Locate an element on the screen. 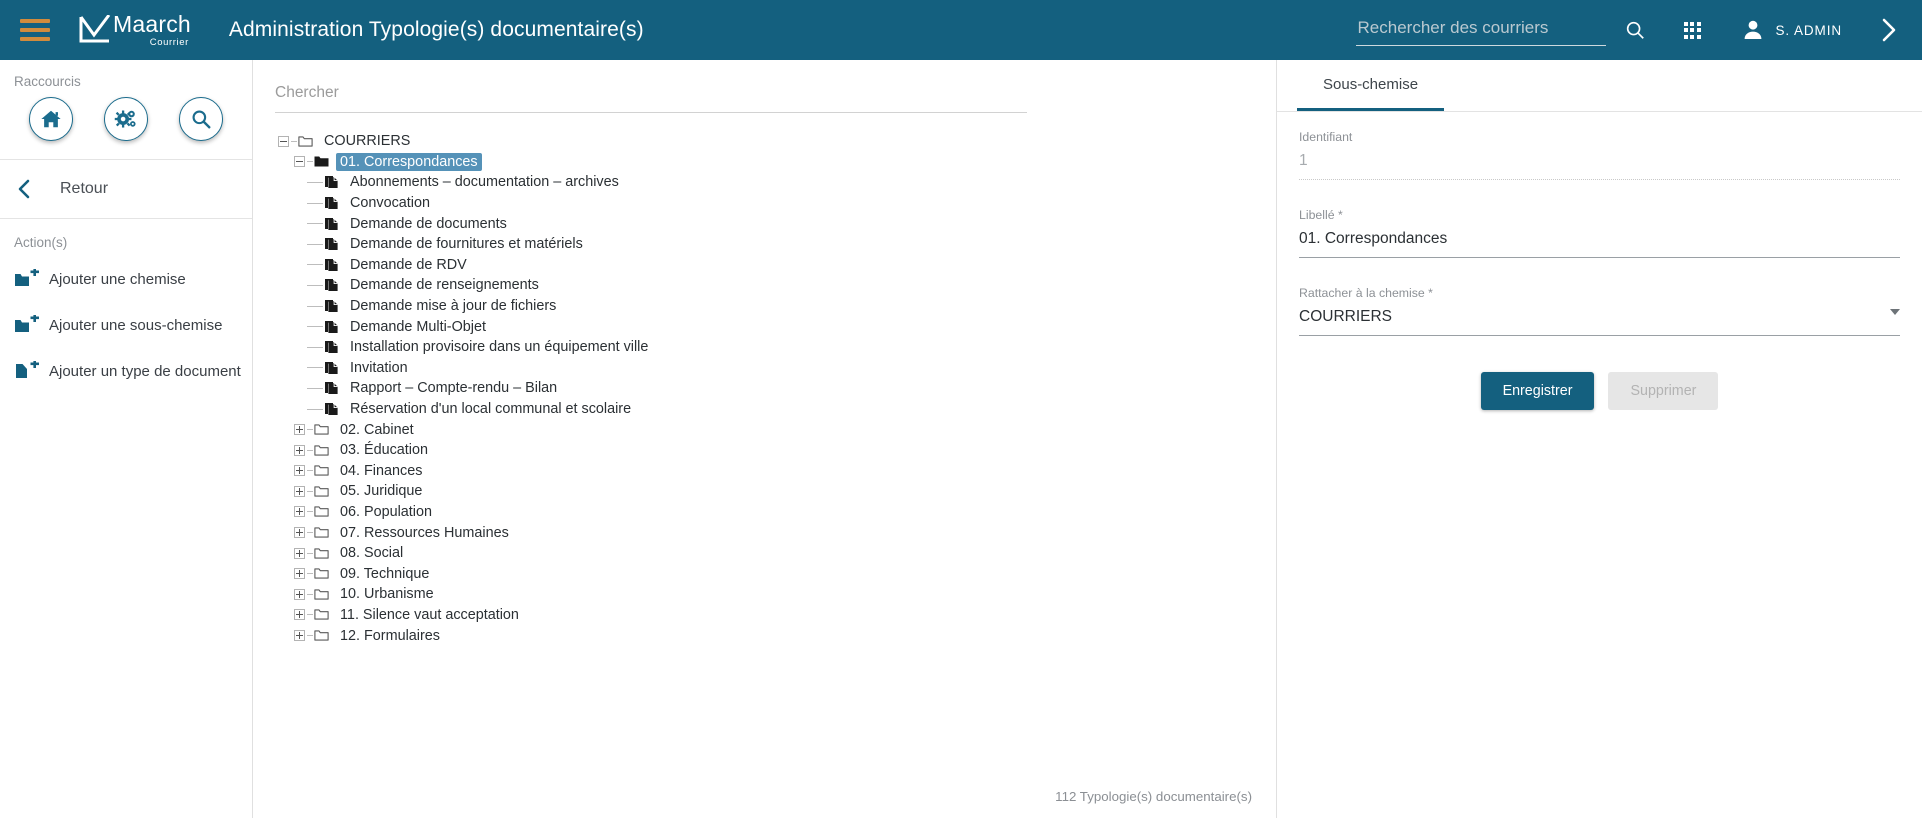  tree-node-label: 09. Technique is located at coordinates (384, 574).